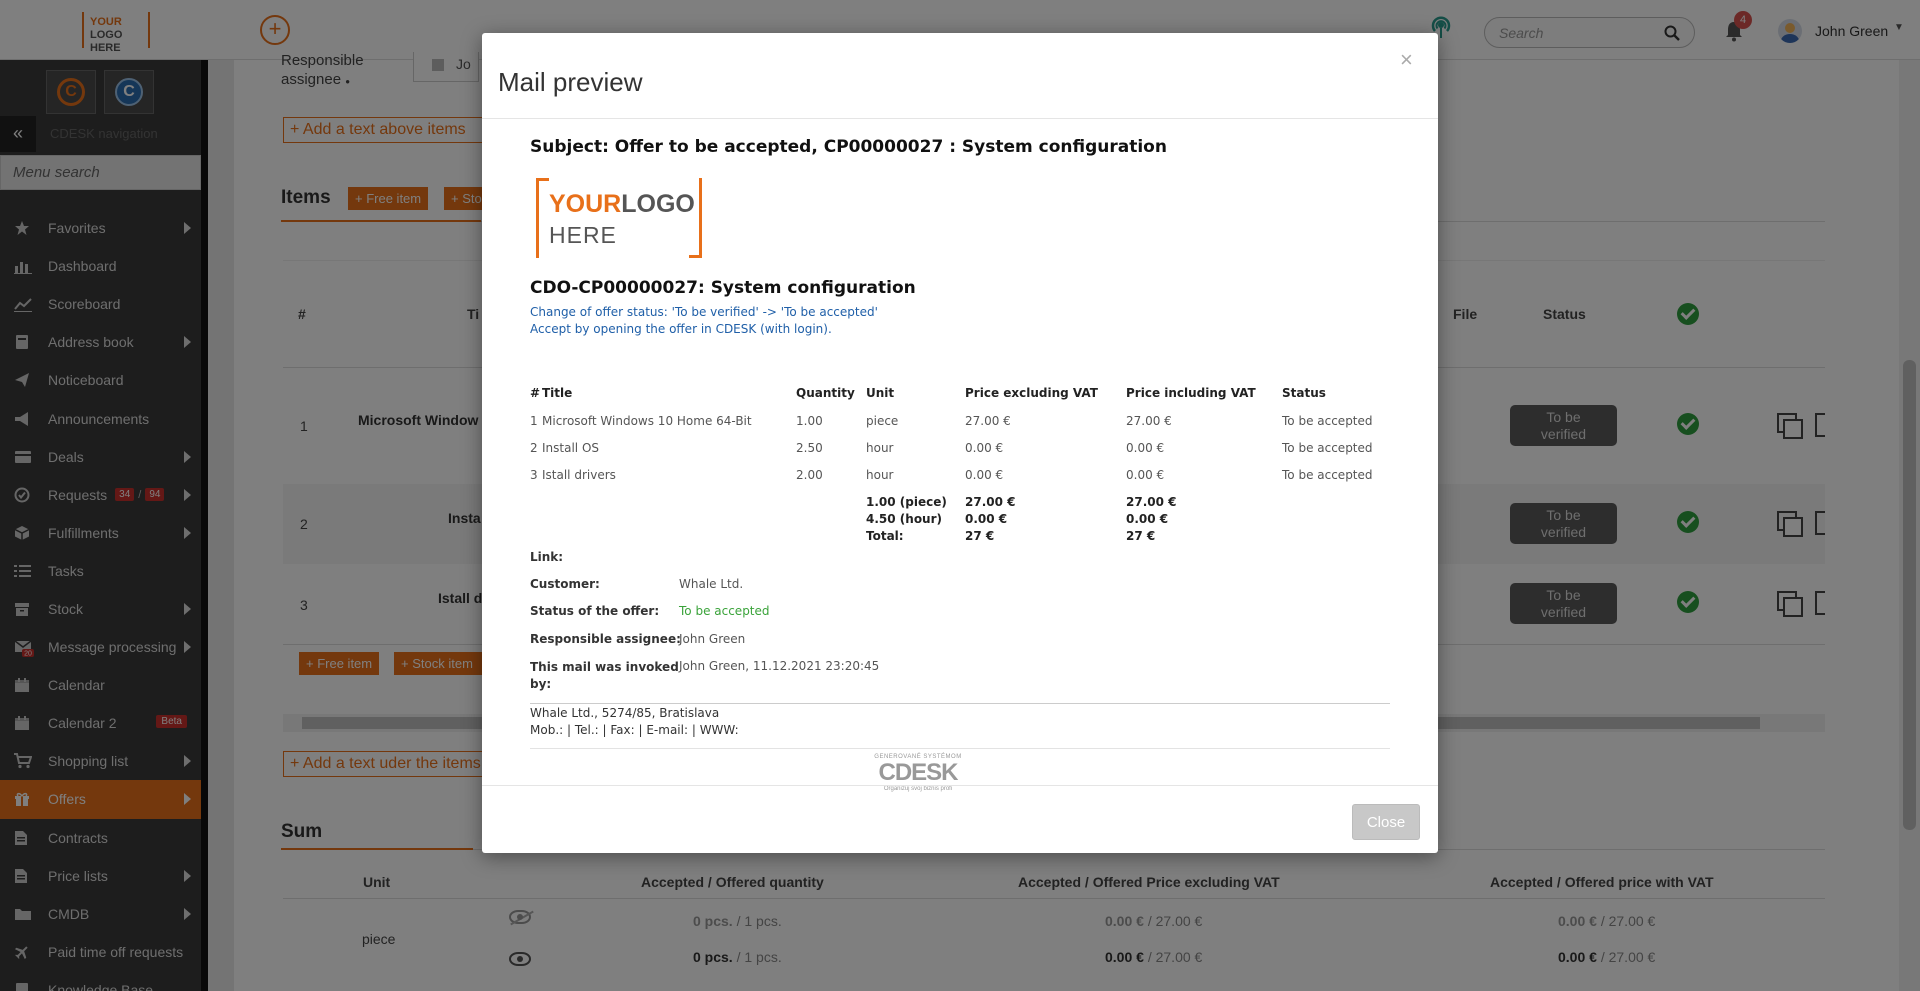 Image resolution: width=1920 pixels, height=991 pixels. Describe the element at coordinates (1031, 393) in the screenshot. I see `mail-col-ex-vat: Price excluding VAT` at that location.